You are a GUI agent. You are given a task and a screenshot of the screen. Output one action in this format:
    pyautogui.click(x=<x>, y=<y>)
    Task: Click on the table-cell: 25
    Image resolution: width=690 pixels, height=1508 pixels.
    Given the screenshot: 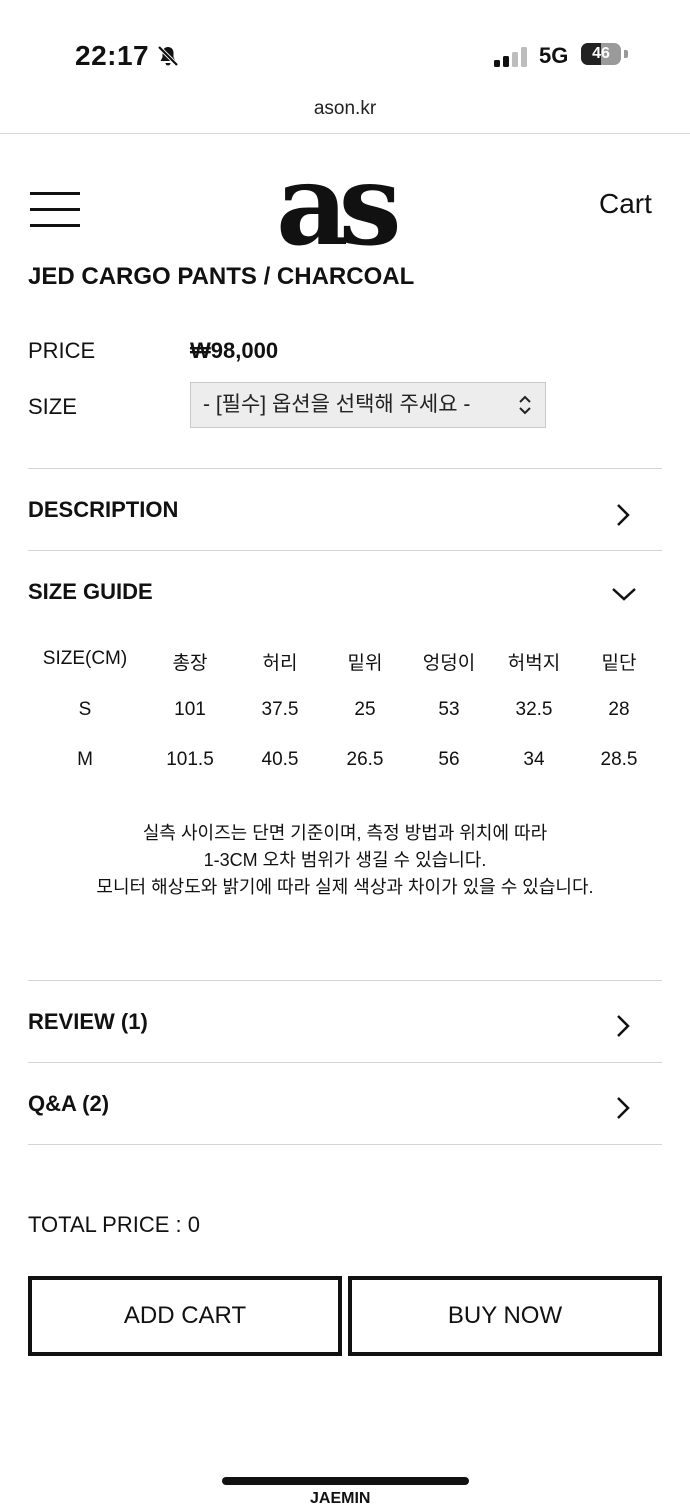 What is the action you would take?
    pyautogui.click(x=365, y=709)
    